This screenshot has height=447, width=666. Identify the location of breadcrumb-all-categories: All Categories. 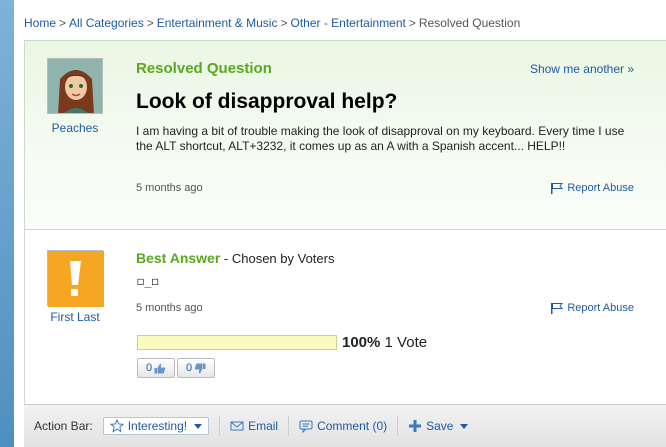
(106, 23).